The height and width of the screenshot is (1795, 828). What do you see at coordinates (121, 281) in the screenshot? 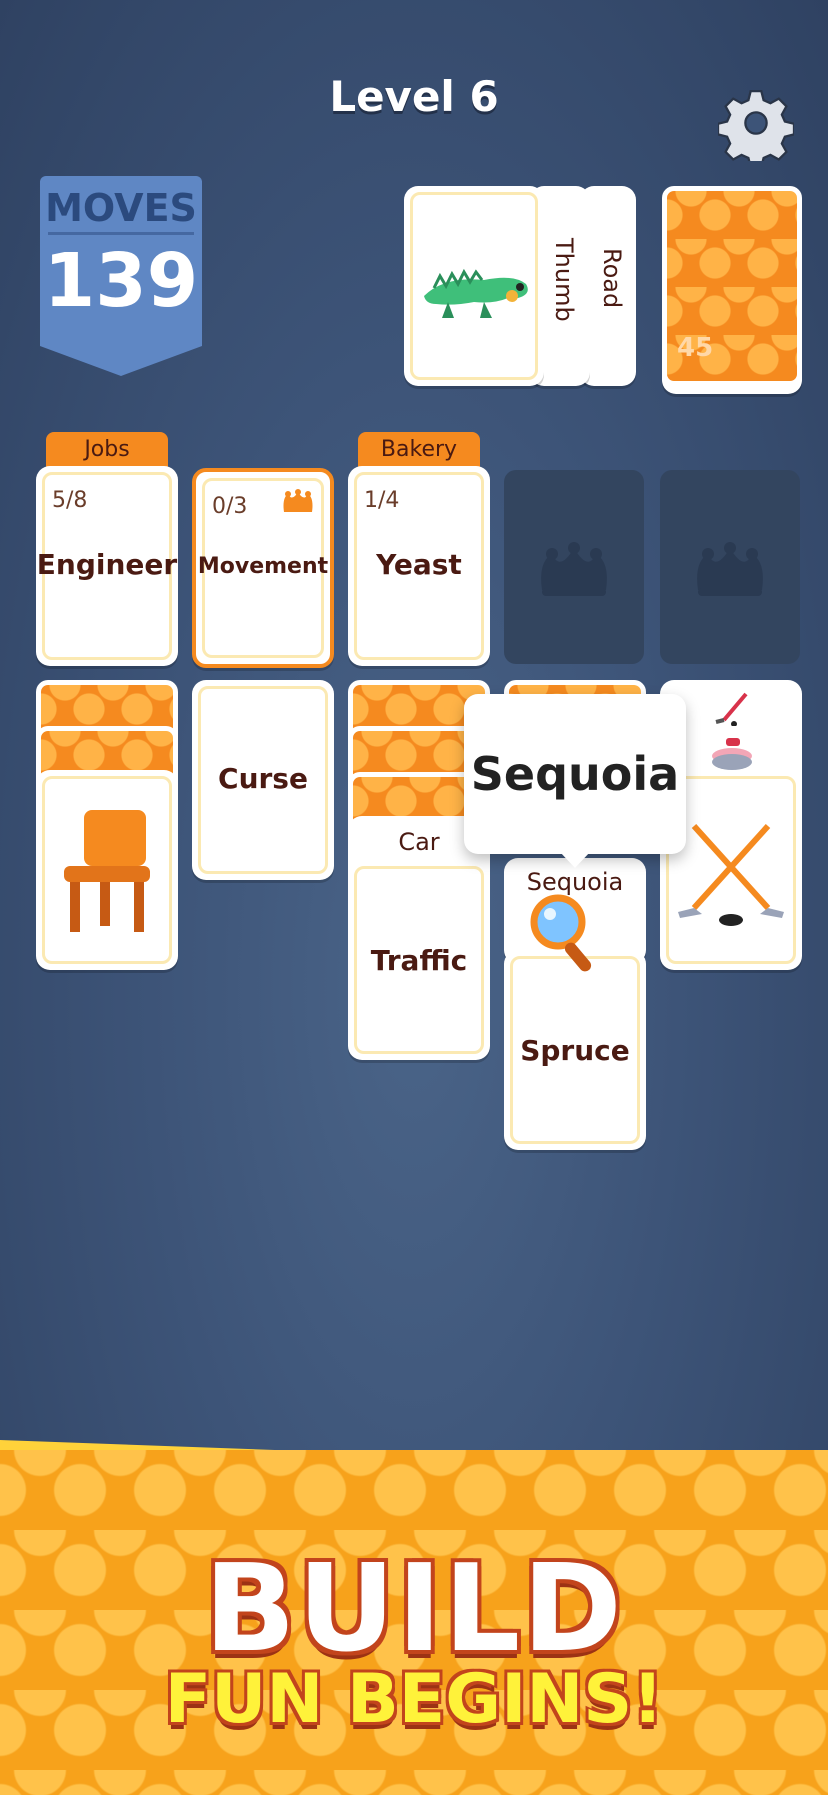
I see `moves-count: 139` at bounding box center [121, 281].